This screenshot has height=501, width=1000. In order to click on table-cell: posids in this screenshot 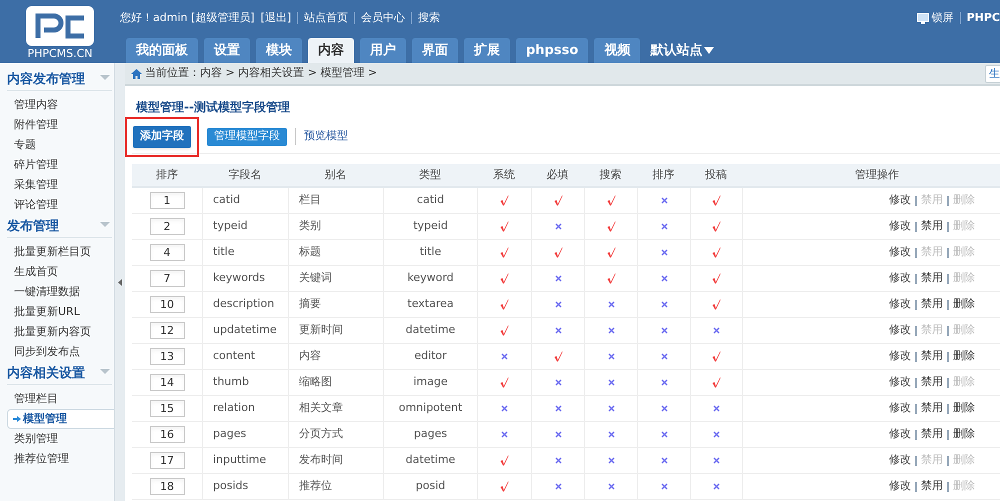, I will do `click(245, 486)`.